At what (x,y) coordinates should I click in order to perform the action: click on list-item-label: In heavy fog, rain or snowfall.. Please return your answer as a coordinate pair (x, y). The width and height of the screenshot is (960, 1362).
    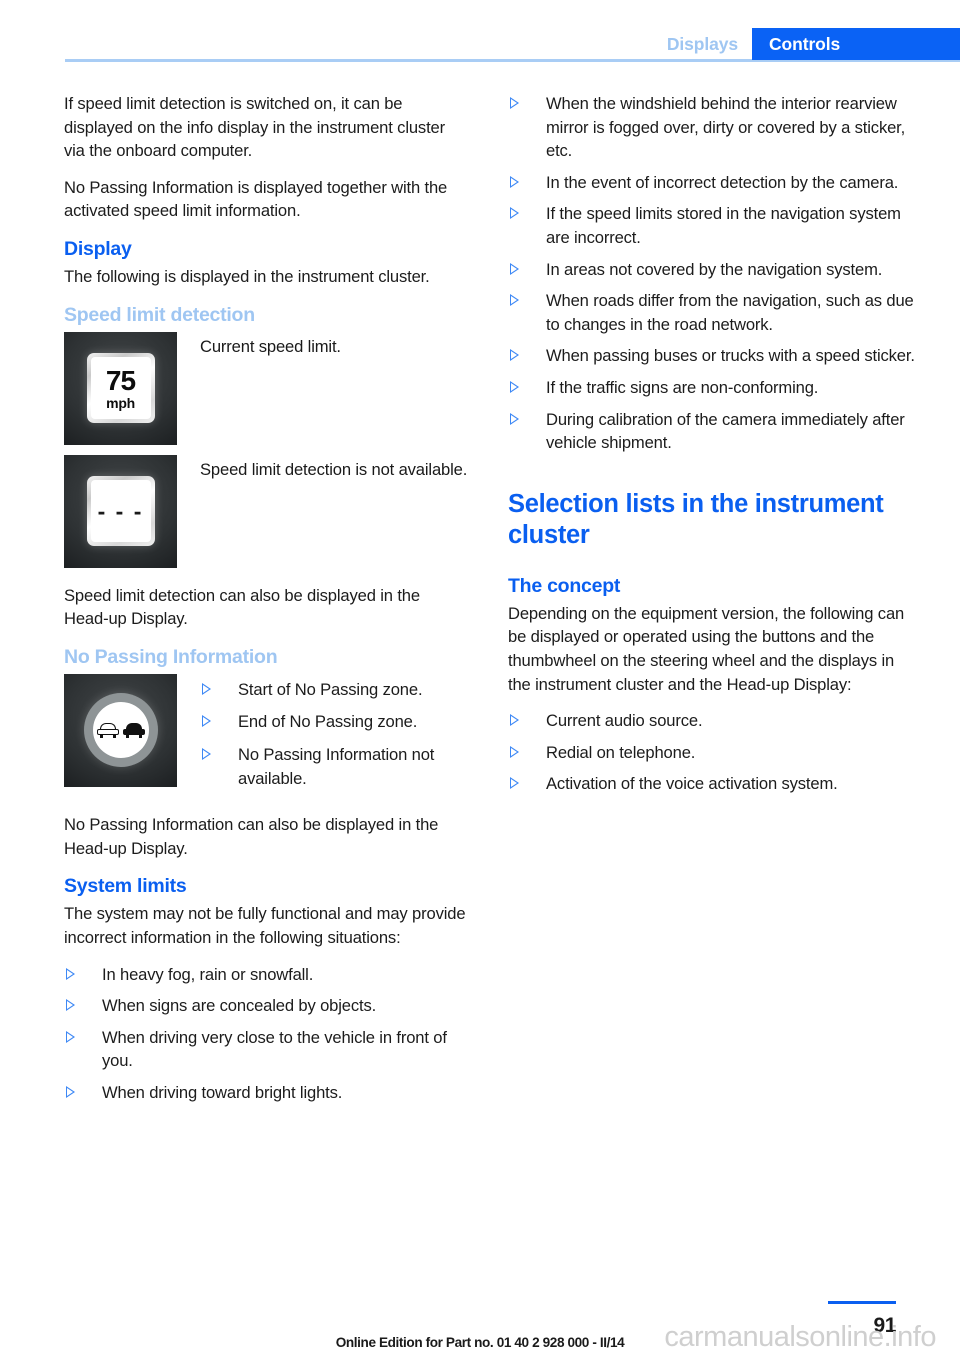
    Looking at the image, I should click on (208, 974).